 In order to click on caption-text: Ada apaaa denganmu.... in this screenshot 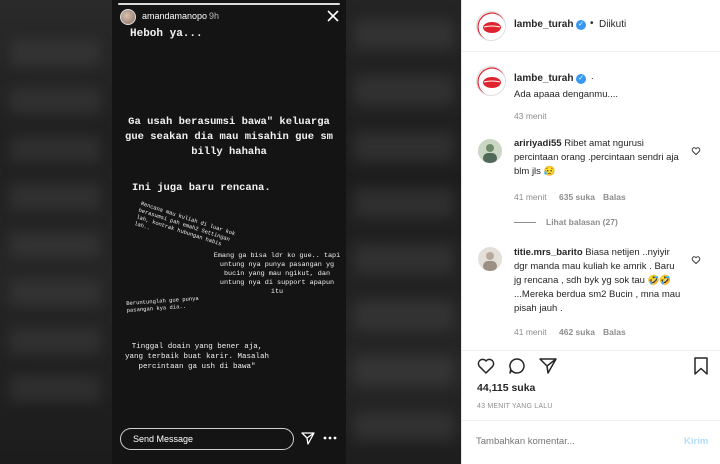, I will do `click(566, 94)`.